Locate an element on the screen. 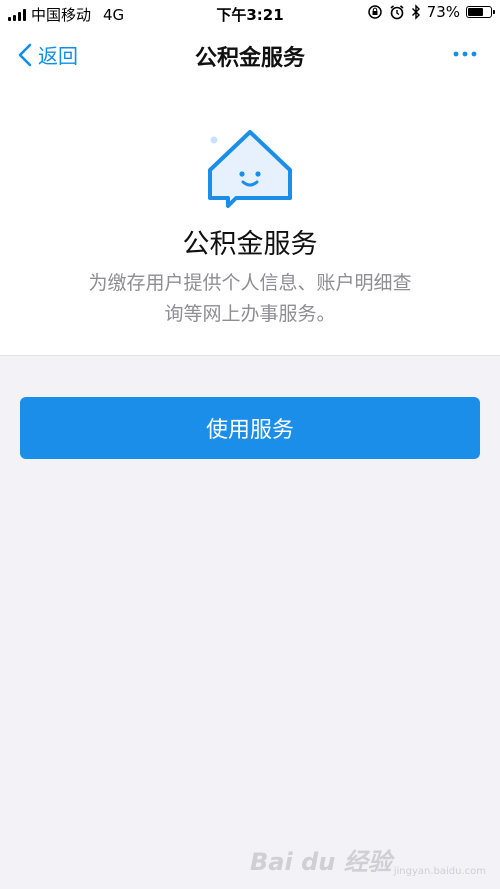 This screenshot has width=500, height=889. use-service-button: 使用服务 is located at coordinates (250, 428).